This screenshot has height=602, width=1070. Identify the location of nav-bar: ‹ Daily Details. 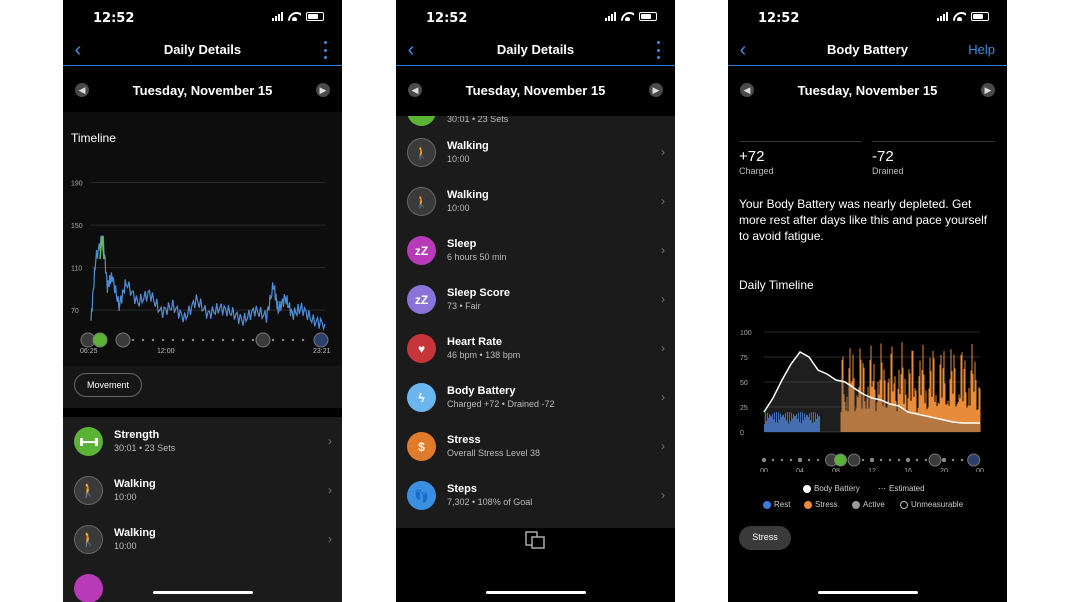
(202, 51).